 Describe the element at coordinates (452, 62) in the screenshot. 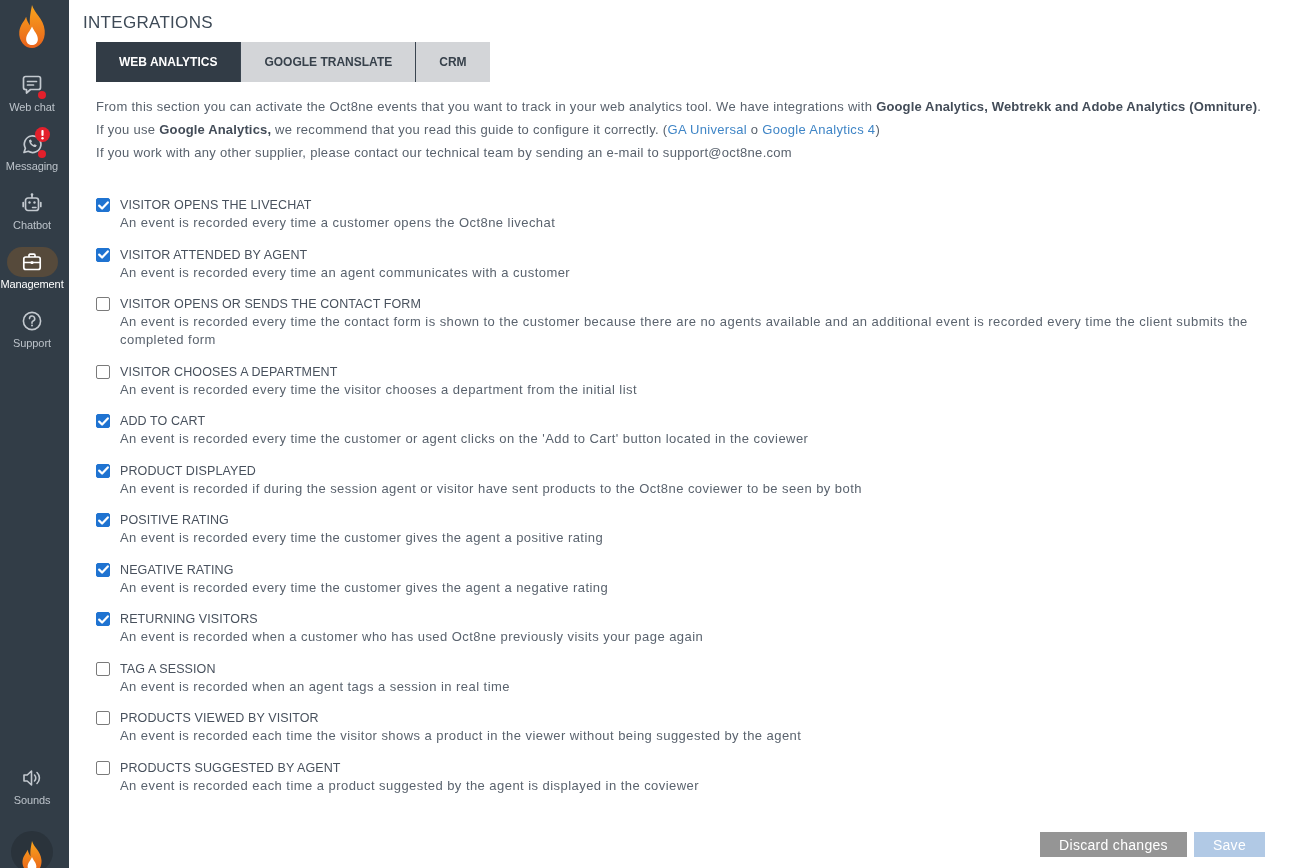

I see `tab: CRM` at that location.